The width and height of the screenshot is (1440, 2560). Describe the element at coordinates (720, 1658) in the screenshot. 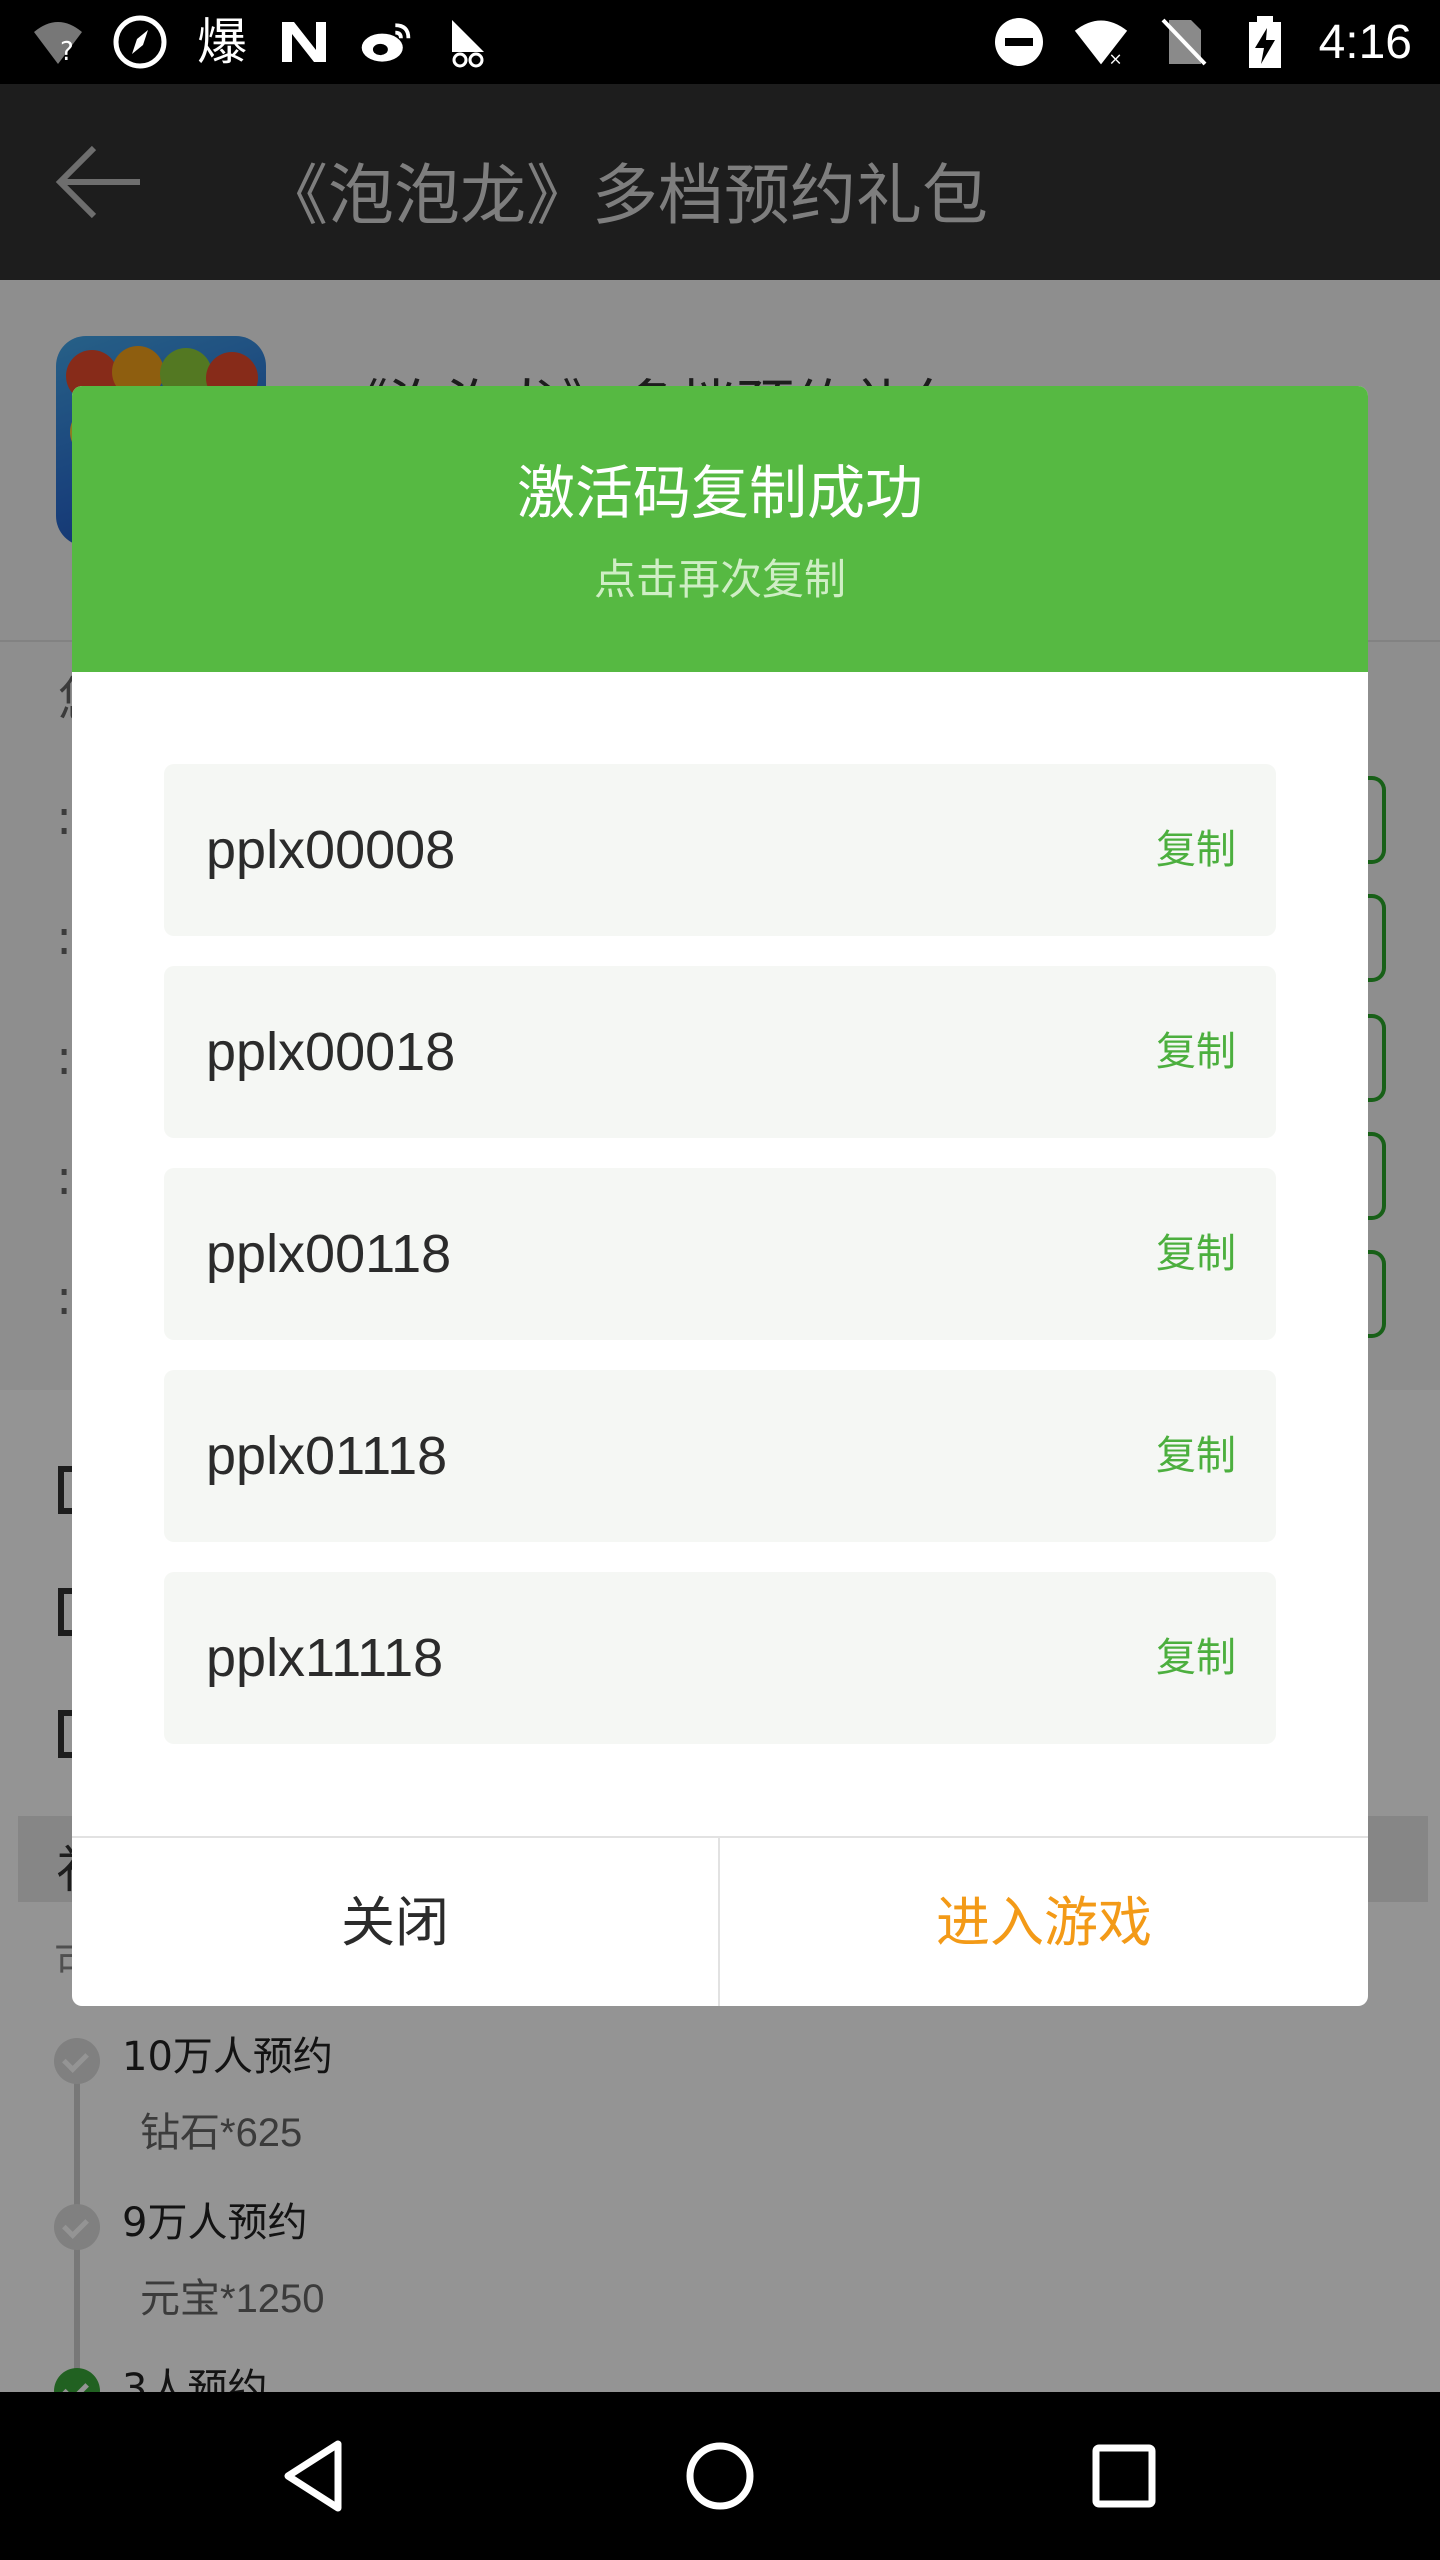

I see `code-row: pplx11118 复制` at that location.